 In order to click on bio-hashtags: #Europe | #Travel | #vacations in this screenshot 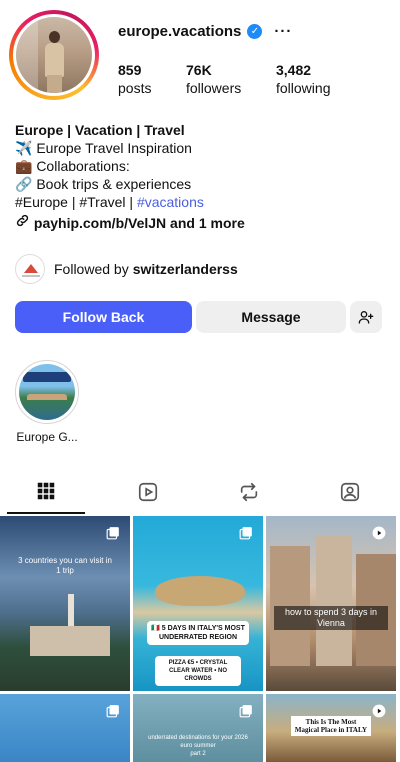, I will do `click(200, 202)`.